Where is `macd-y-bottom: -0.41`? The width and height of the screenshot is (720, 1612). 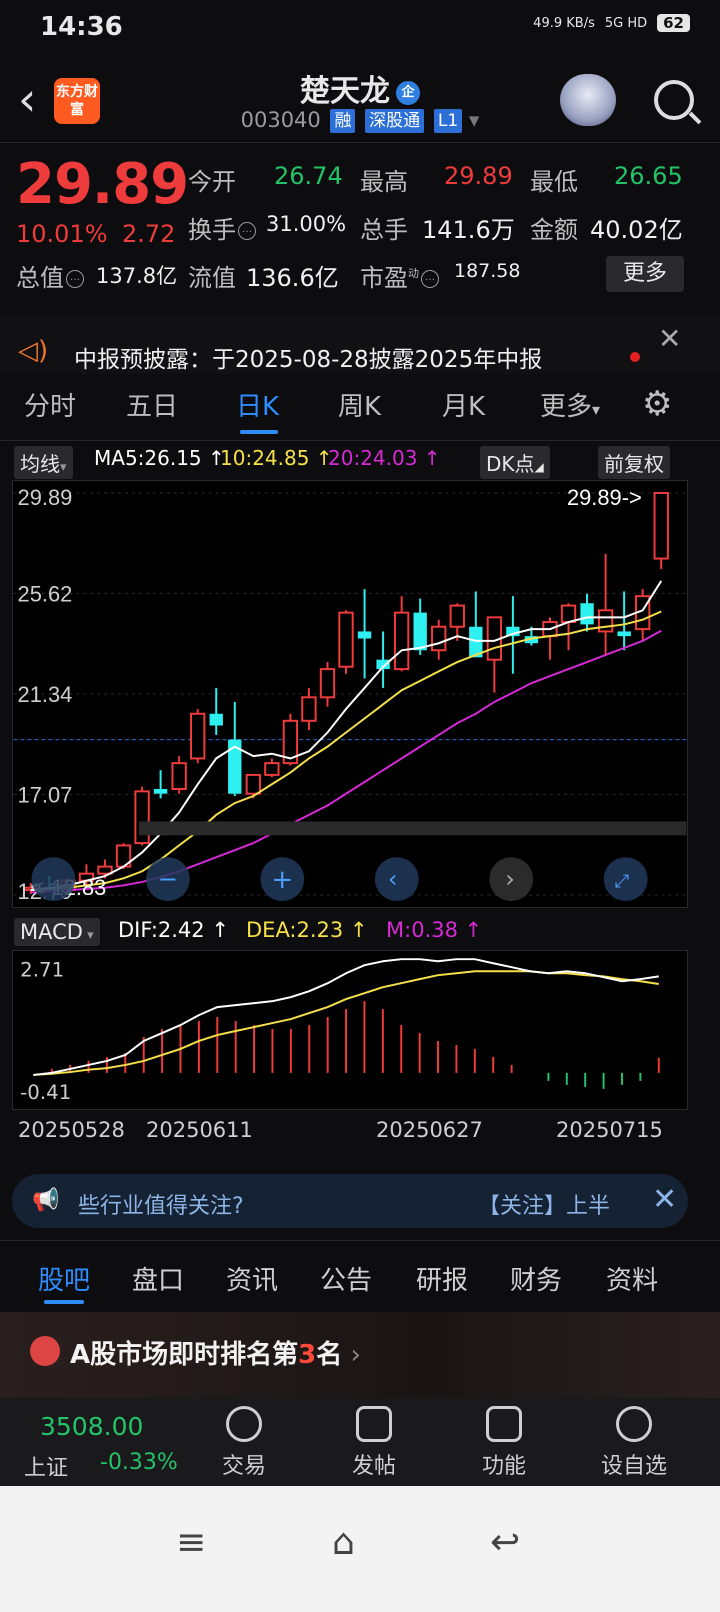
macd-y-bottom: -0.41 is located at coordinates (45, 1092).